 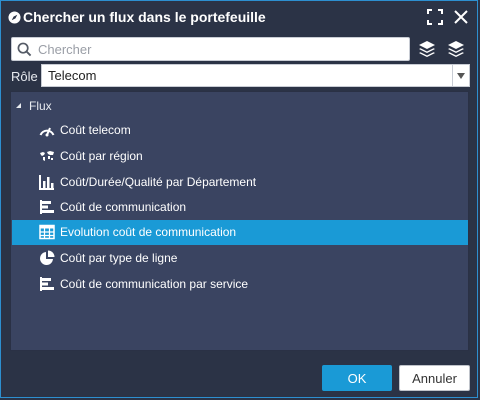 What do you see at coordinates (434, 378) in the screenshot?
I see `cancel-button: Annuler` at bounding box center [434, 378].